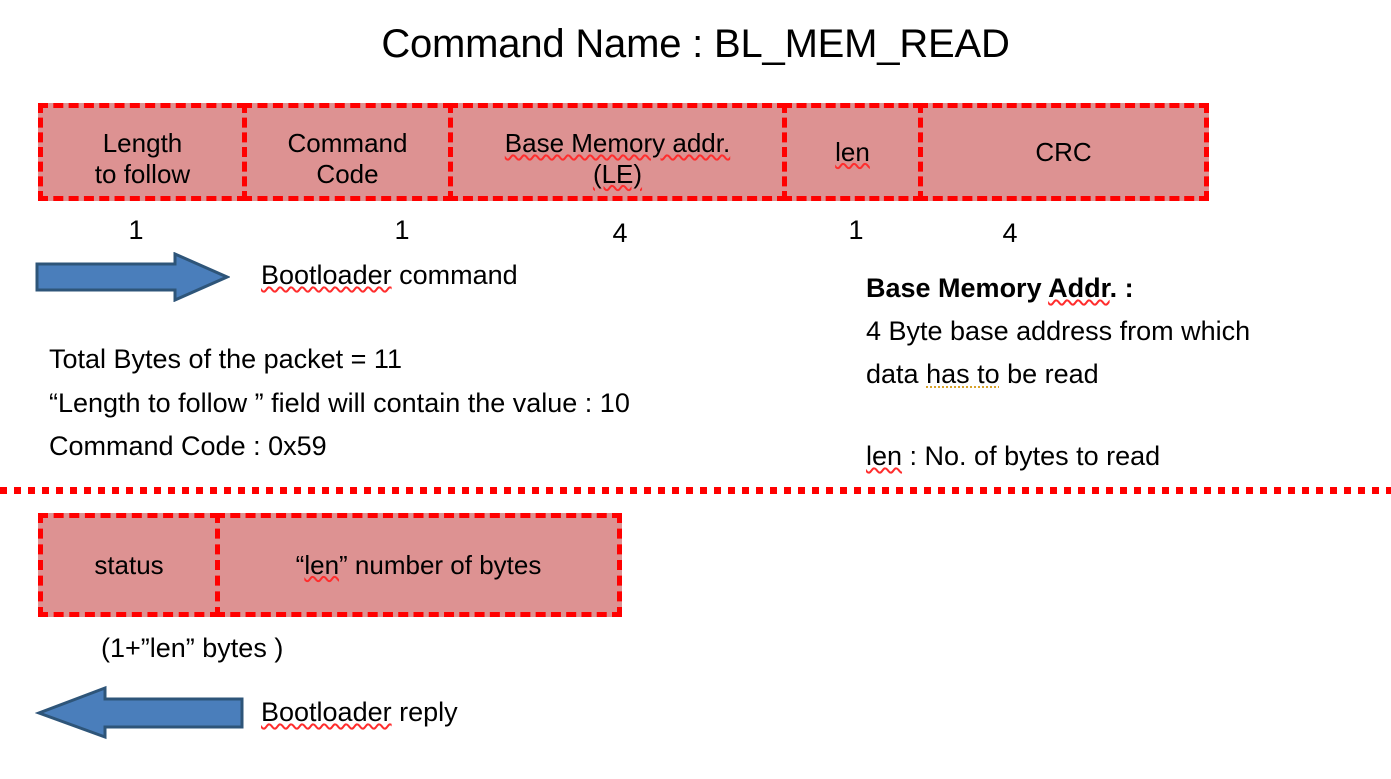 This screenshot has height=779, width=1391. Describe the element at coordinates (1013, 456) in the screenshot. I see `note-len-description: len : No. of bytes to read` at that location.